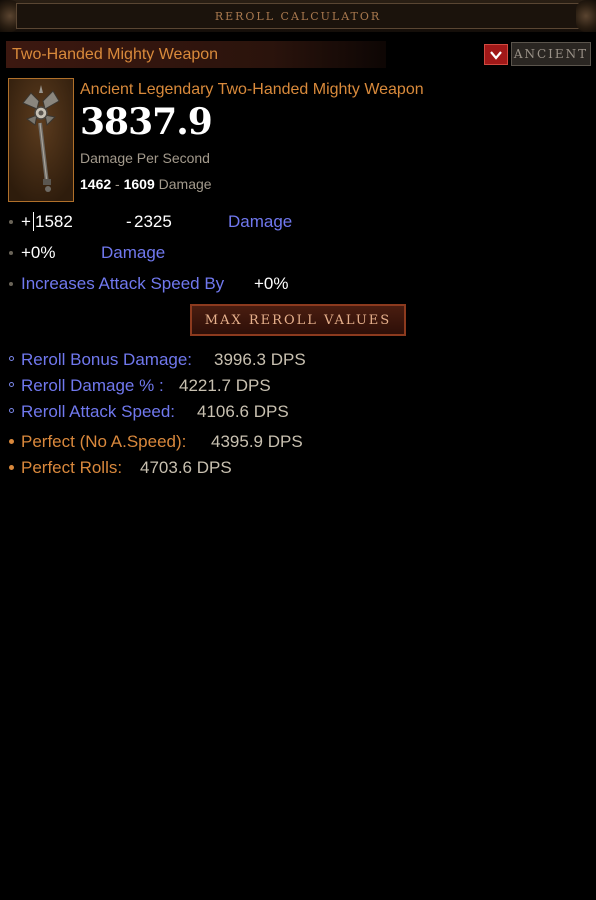  Describe the element at coordinates (115, 54) in the screenshot. I see `item-type-label: Two-Handed Mighty Weapon` at that location.